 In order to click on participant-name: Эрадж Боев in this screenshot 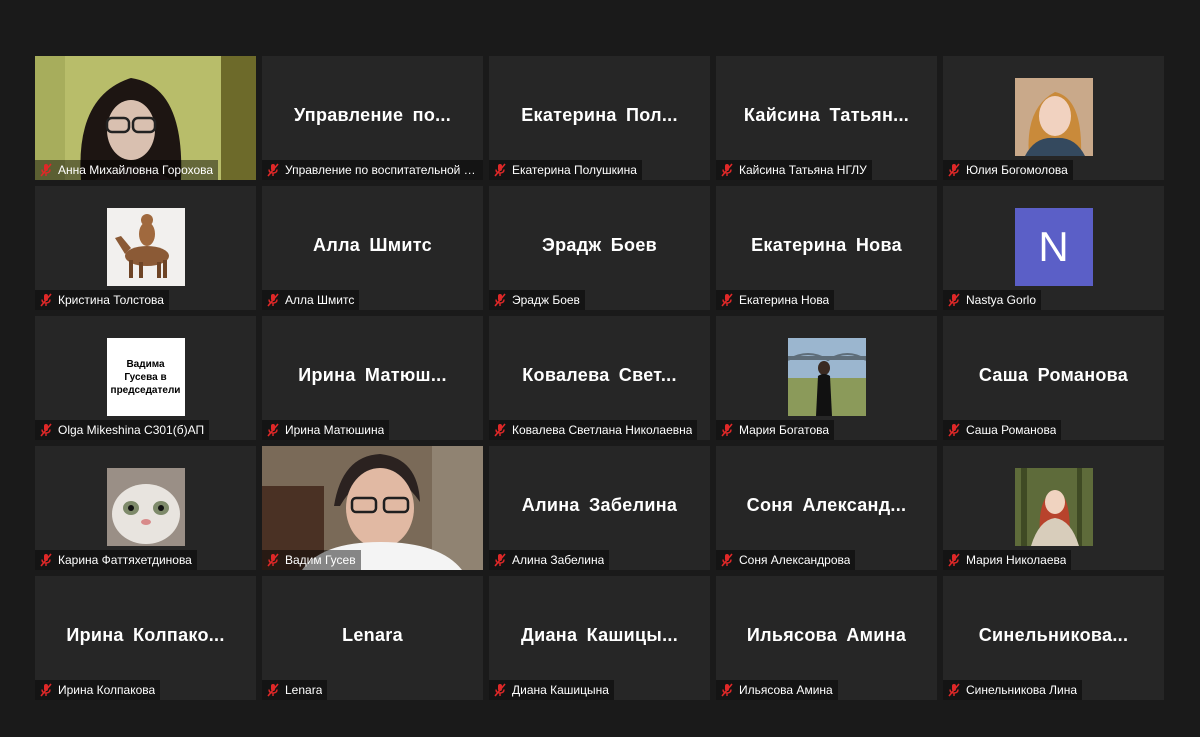, I will do `click(546, 300)`.